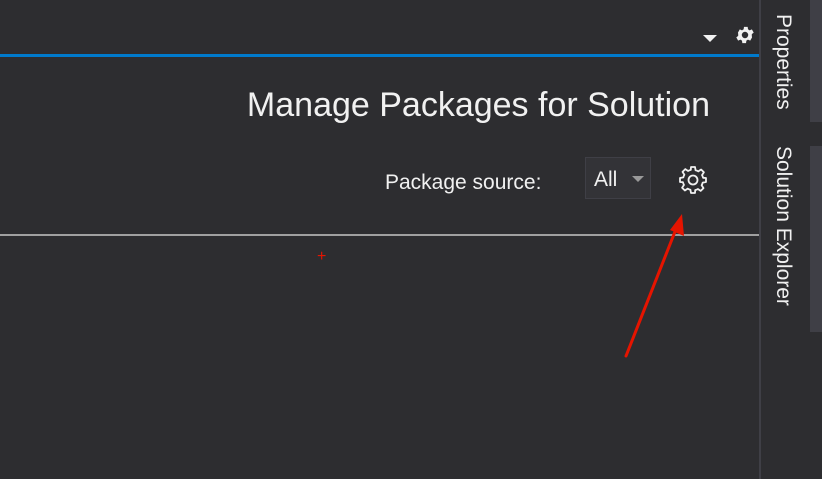 The image size is (822, 479). I want to click on package-source-settings-button, so click(693, 180).